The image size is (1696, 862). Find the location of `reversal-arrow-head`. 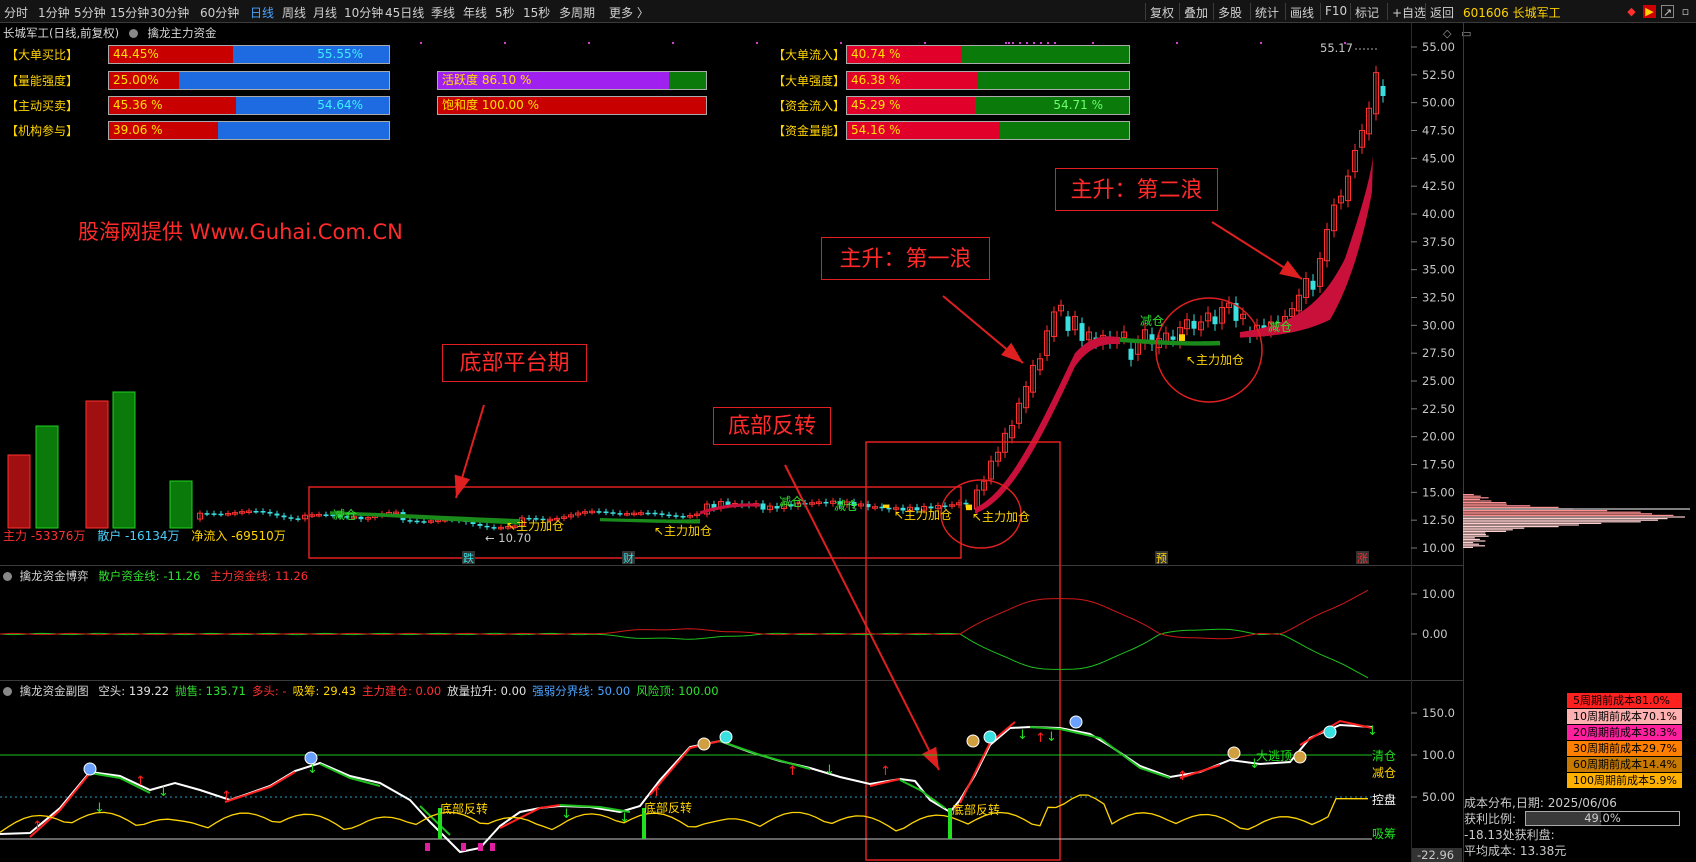

reversal-arrow-head is located at coordinates (930, 758).